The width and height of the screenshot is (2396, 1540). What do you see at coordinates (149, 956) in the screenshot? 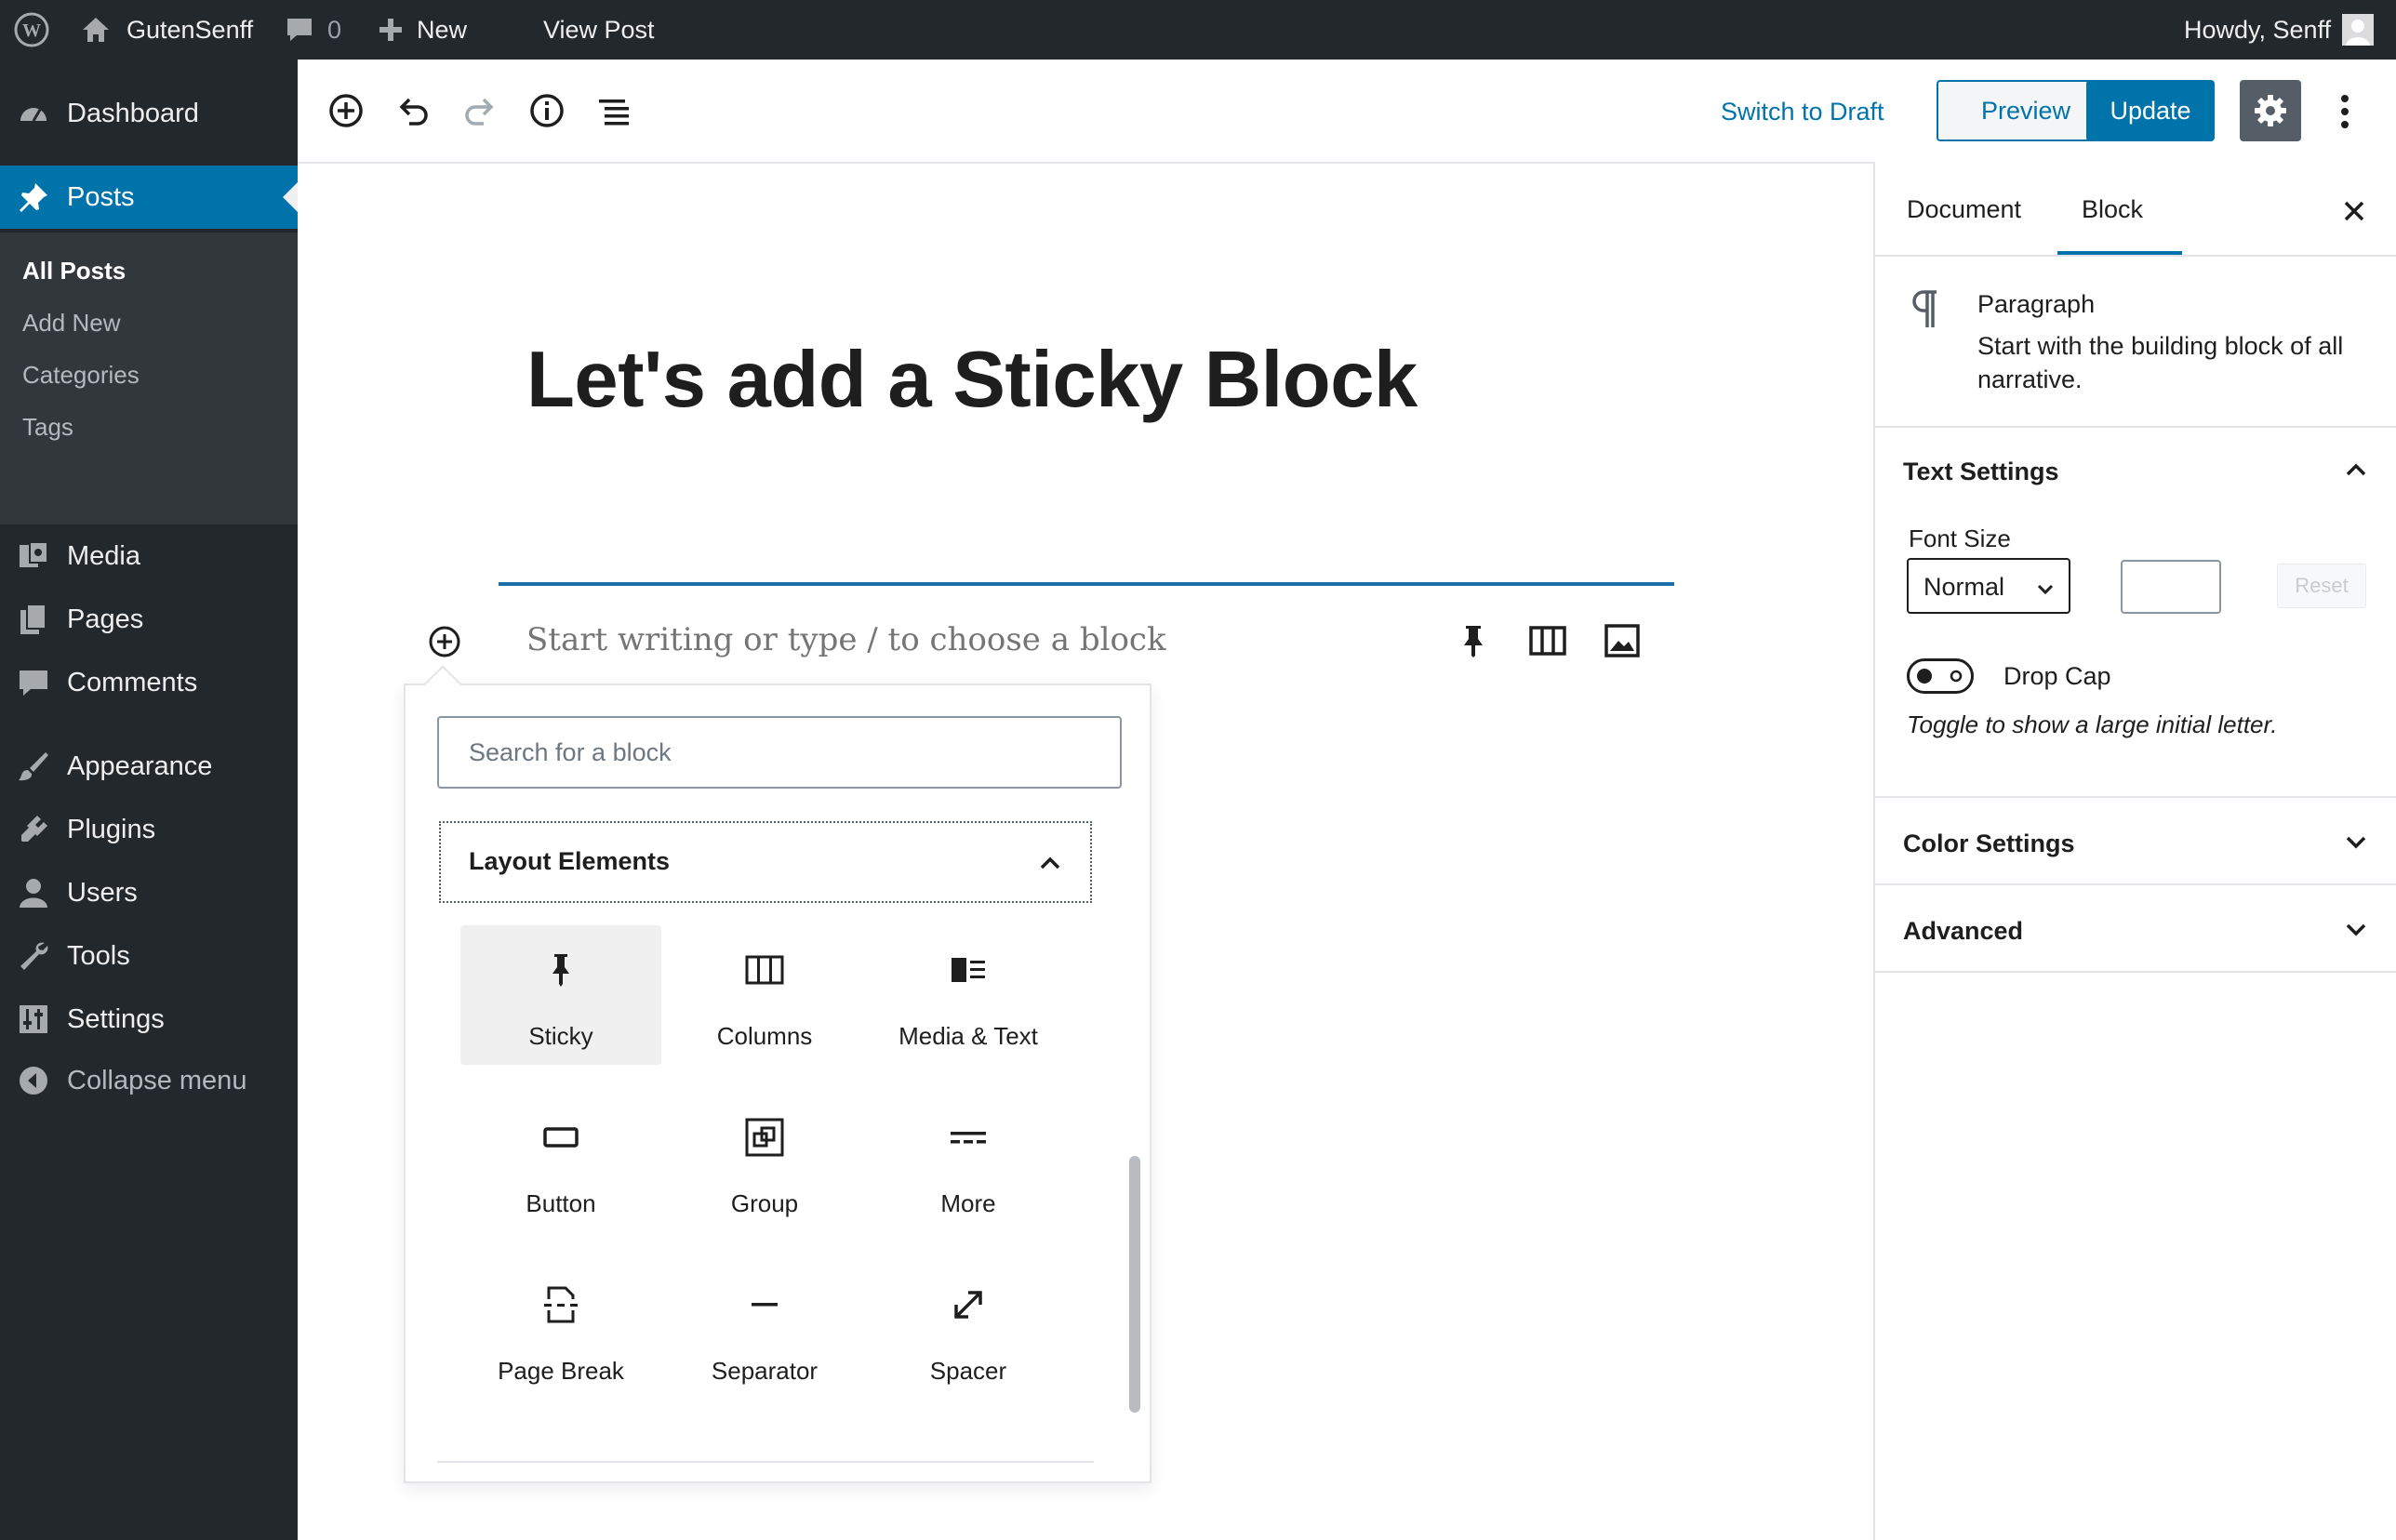
I see `sidebar-item-tools: Tools` at bounding box center [149, 956].